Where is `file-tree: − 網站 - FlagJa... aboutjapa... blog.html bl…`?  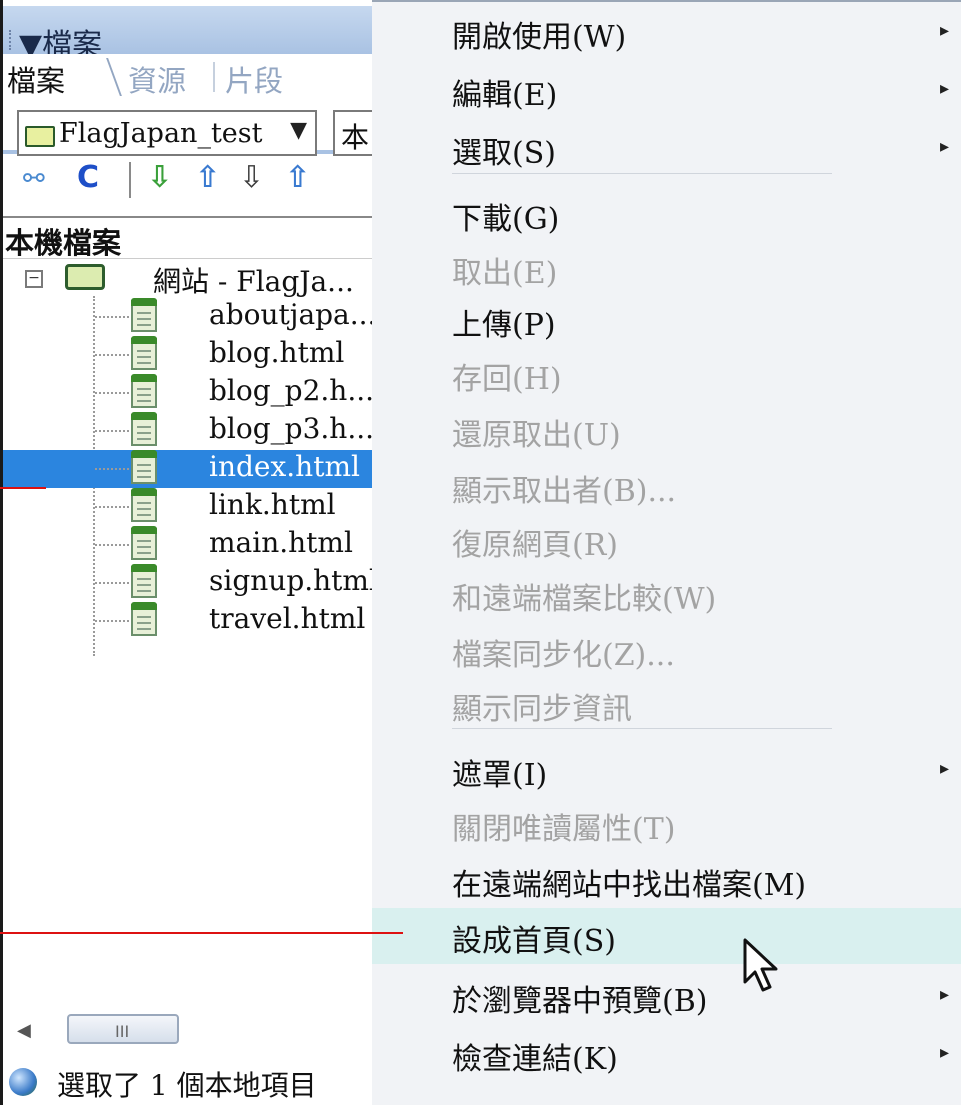 file-tree: − 網站 - FlagJa... aboutjapa... blog.html bl… is located at coordinates (187, 468).